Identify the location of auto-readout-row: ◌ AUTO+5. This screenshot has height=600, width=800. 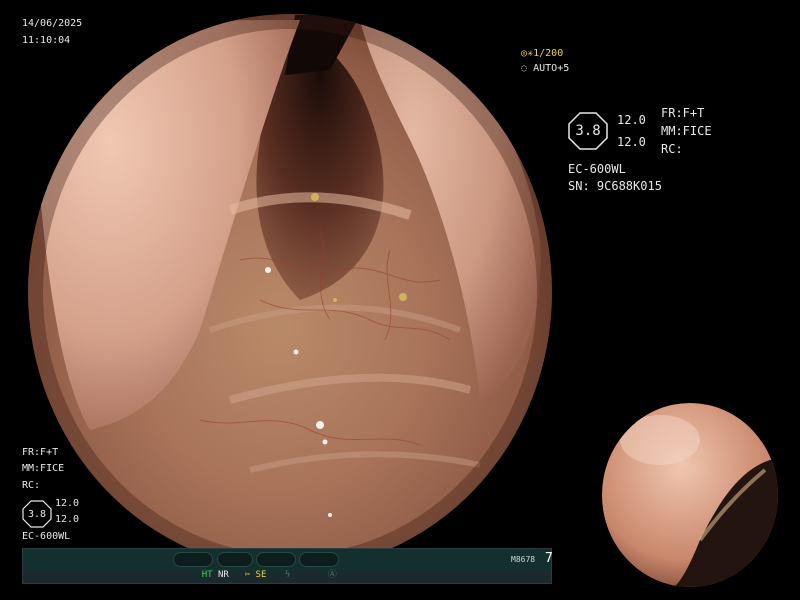
(539, 63).